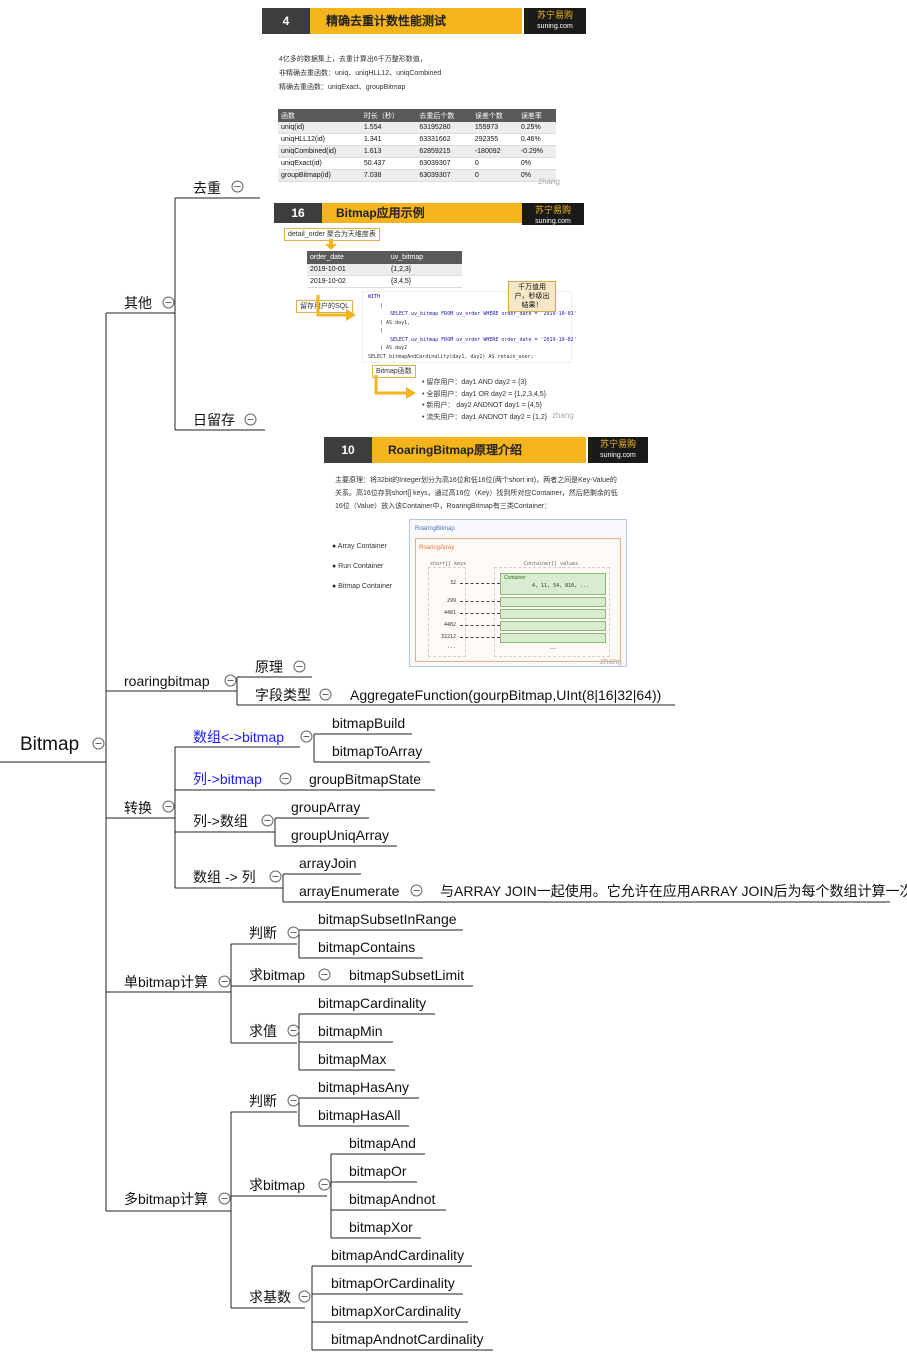  Describe the element at coordinates (406, 975) in the screenshot. I see `node-bitmap-subset-limit: bitmapSubsetLimit` at that location.